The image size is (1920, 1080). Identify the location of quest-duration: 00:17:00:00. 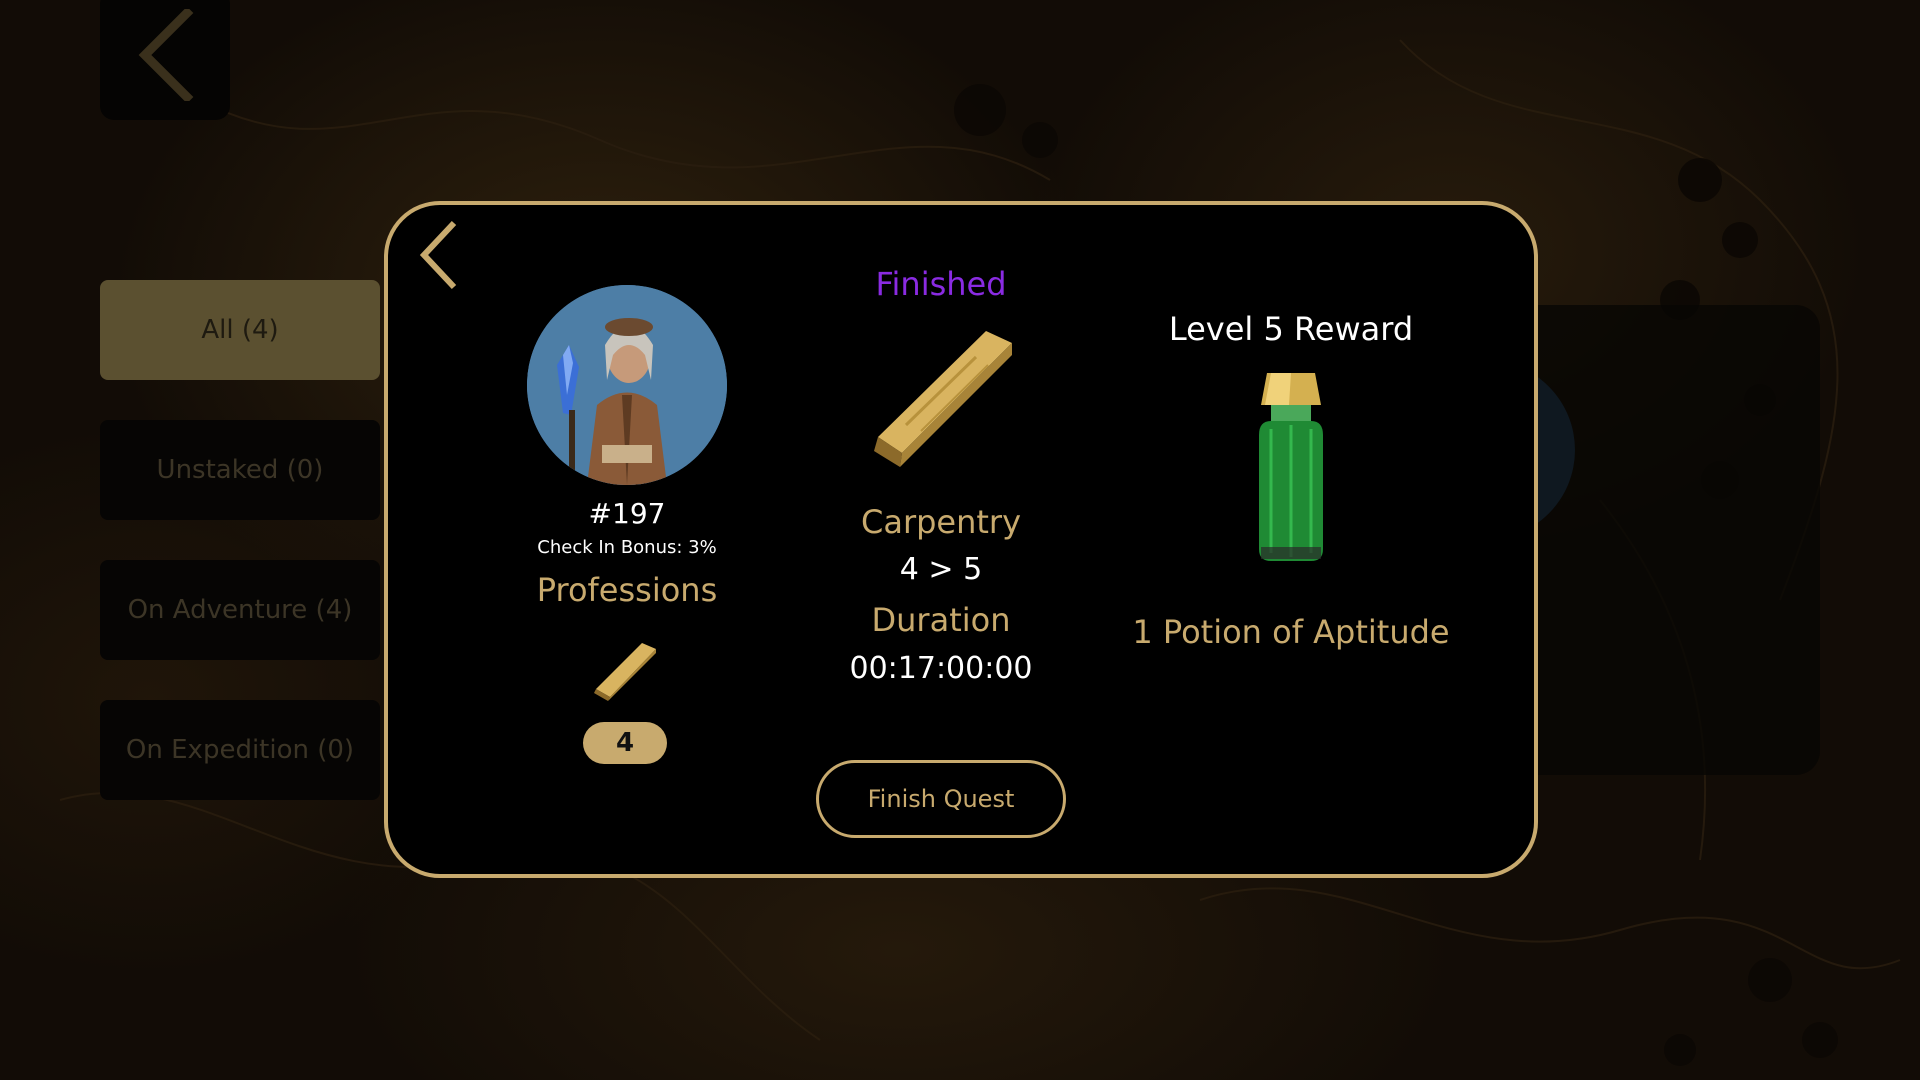
(941, 668).